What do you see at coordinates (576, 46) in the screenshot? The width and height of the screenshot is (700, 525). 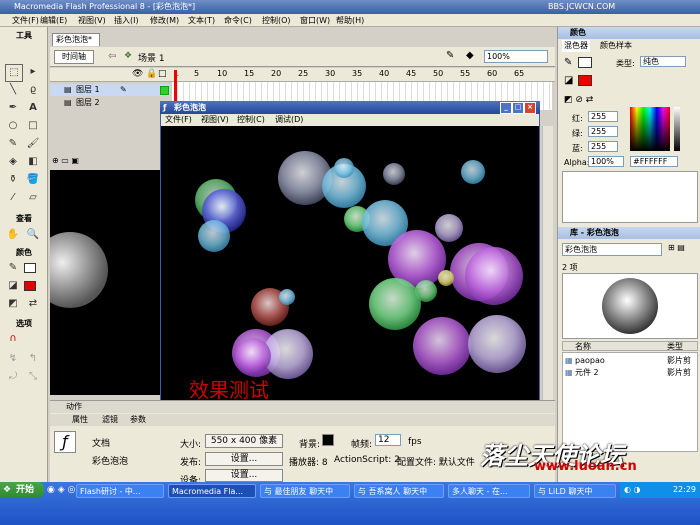 I see `mixer-tab: 混色器` at bounding box center [576, 46].